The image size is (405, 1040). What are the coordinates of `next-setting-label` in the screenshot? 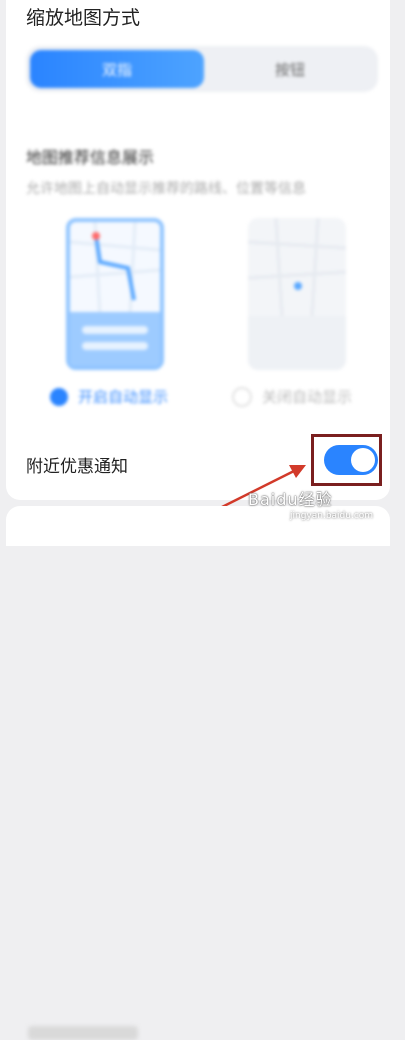 It's located at (83, 1033).